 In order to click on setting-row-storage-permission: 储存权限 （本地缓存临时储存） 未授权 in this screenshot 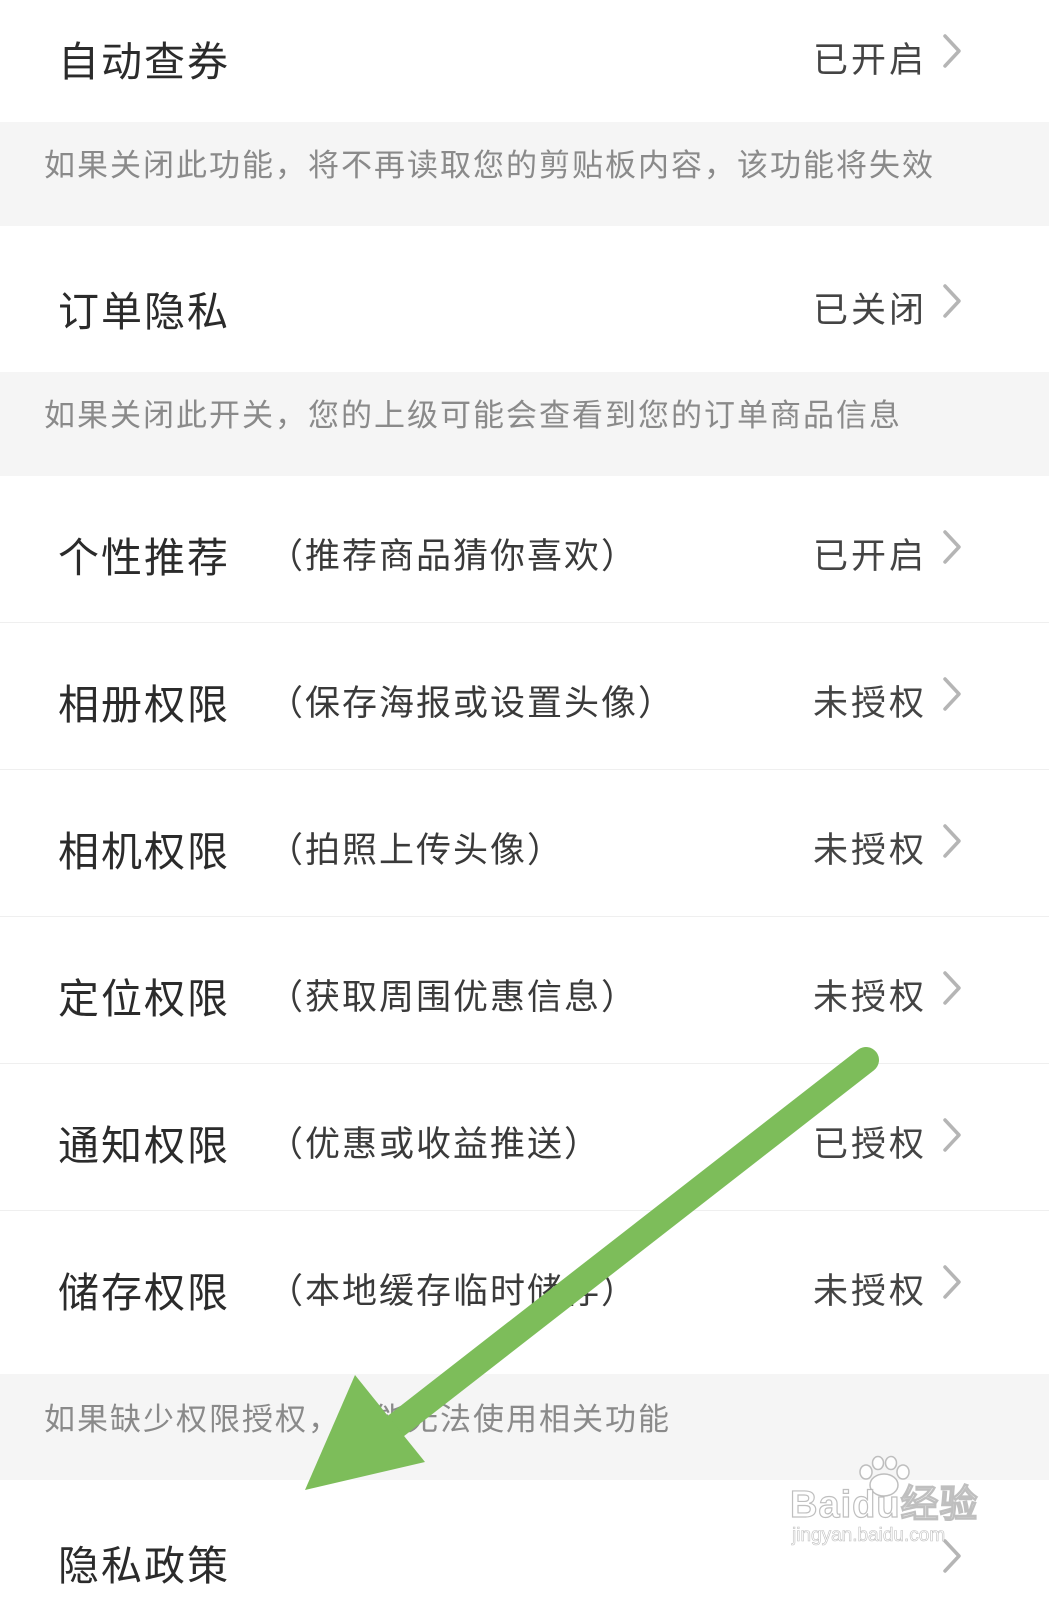, I will do `click(524, 1292)`.